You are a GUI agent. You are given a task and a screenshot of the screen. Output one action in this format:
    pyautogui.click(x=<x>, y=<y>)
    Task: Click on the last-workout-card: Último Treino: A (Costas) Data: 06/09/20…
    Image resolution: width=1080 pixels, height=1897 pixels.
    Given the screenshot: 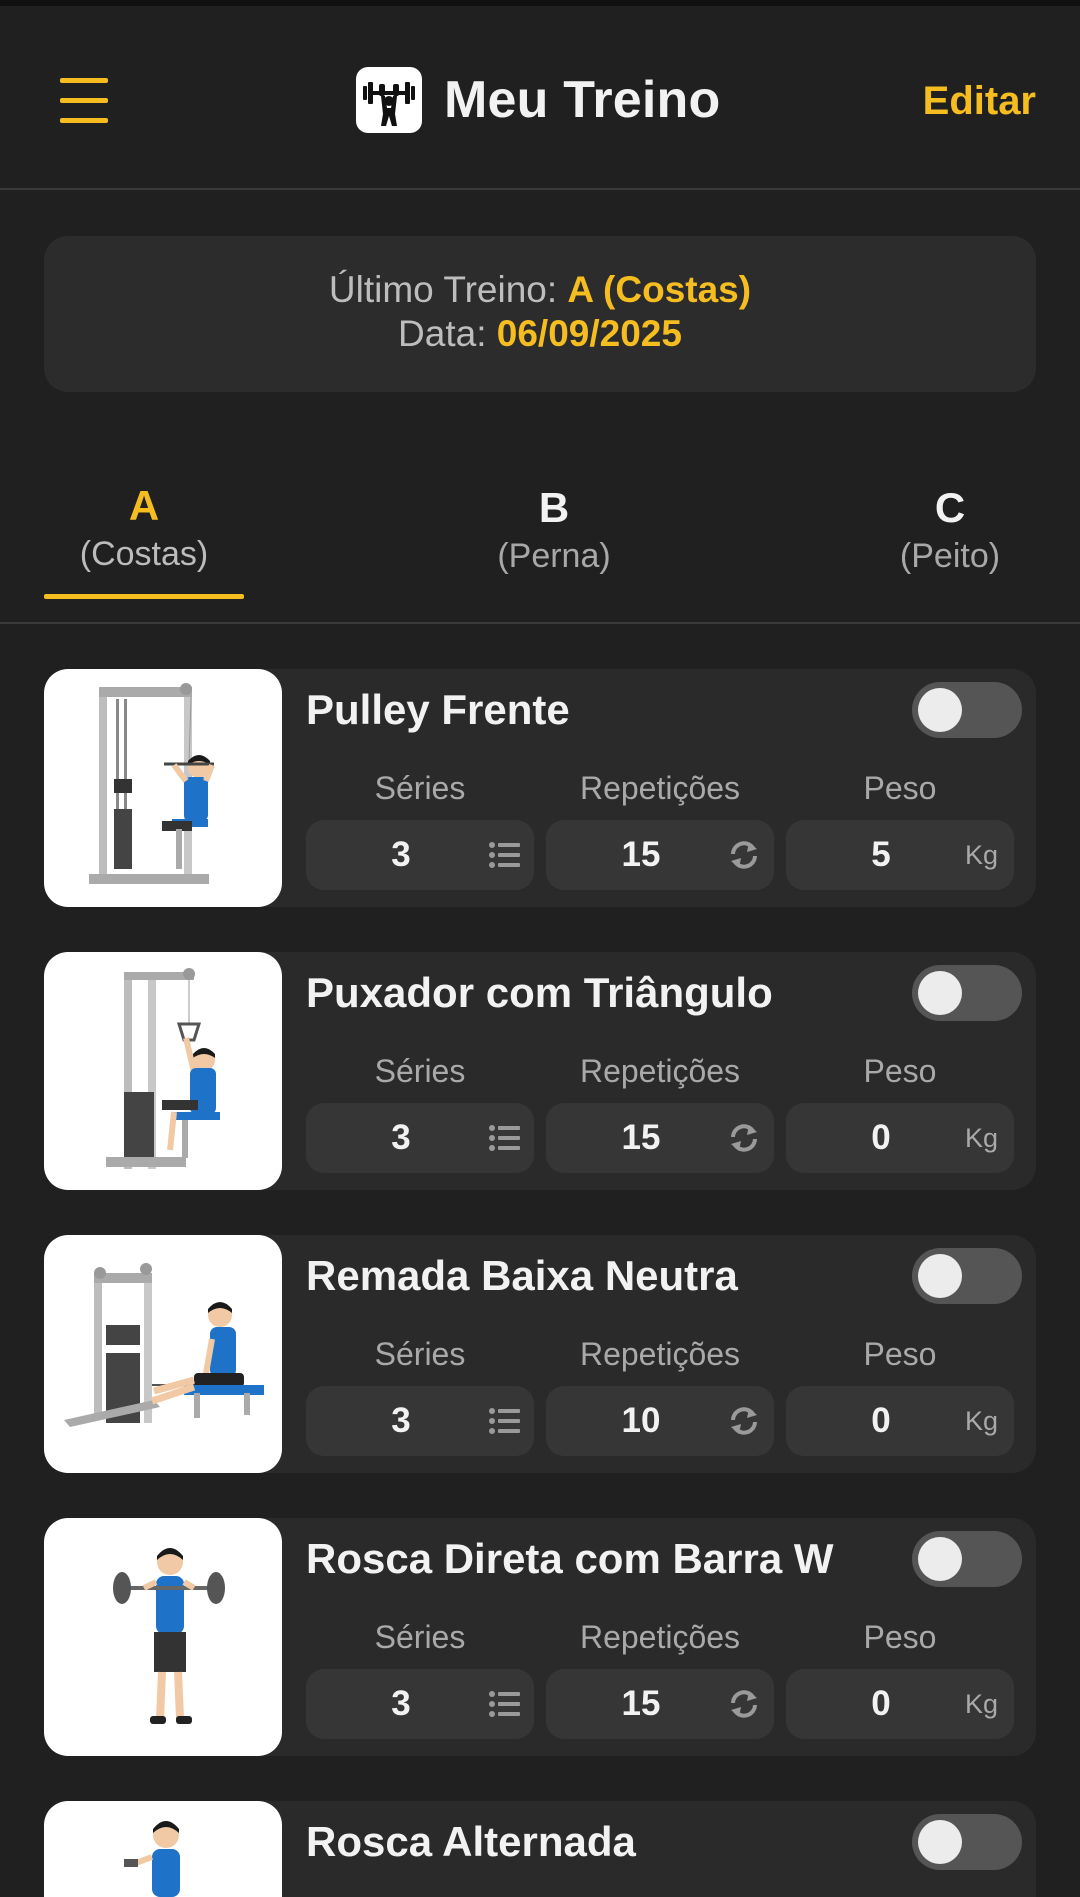 What is the action you would take?
    pyautogui.click(x=540, y=314)
    